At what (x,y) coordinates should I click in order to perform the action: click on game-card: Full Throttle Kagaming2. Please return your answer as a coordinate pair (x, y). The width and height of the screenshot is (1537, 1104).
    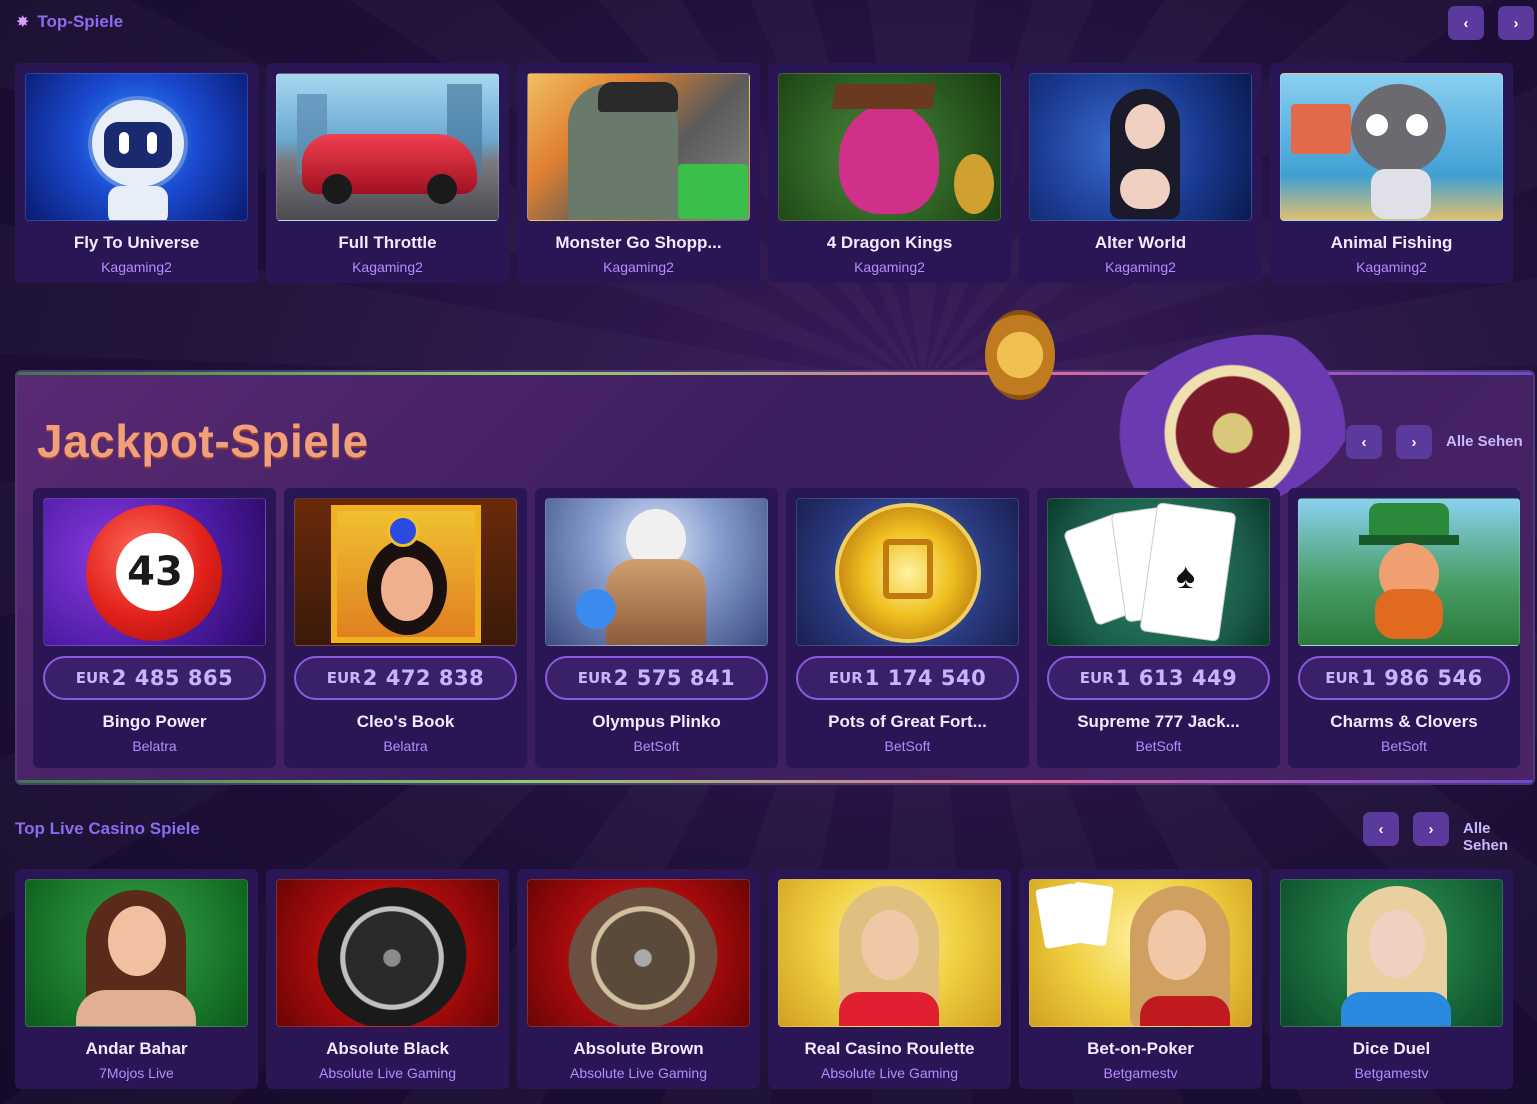
    Looking at the image, I should click on (387, 173).